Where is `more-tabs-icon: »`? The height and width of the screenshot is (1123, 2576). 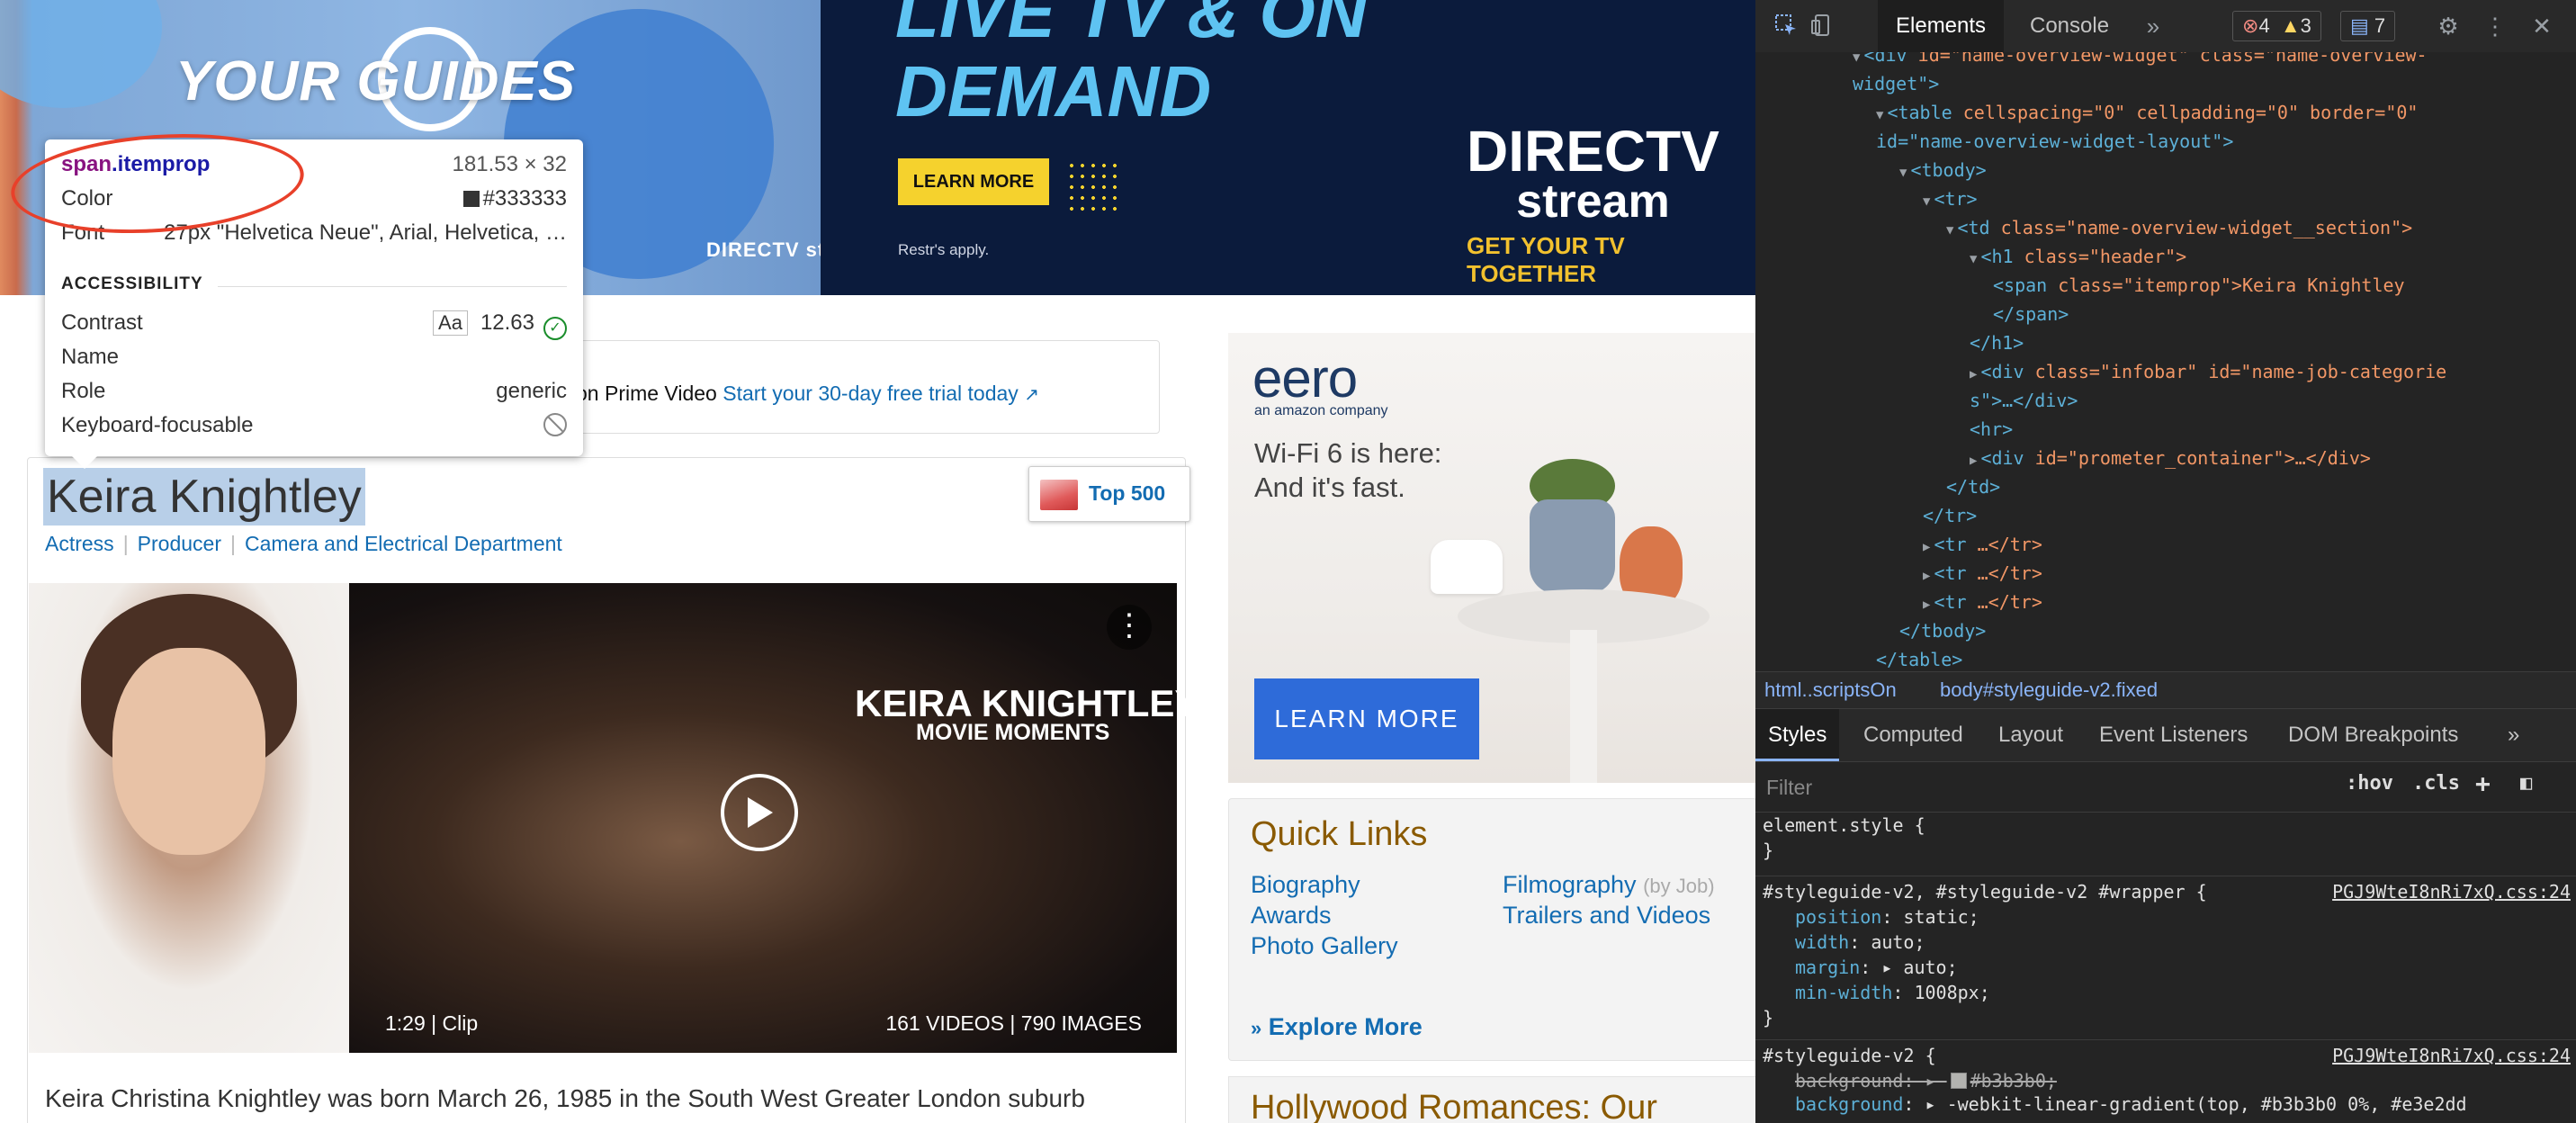
more-tabs-icon: » is located at coordinates (2154, 26).